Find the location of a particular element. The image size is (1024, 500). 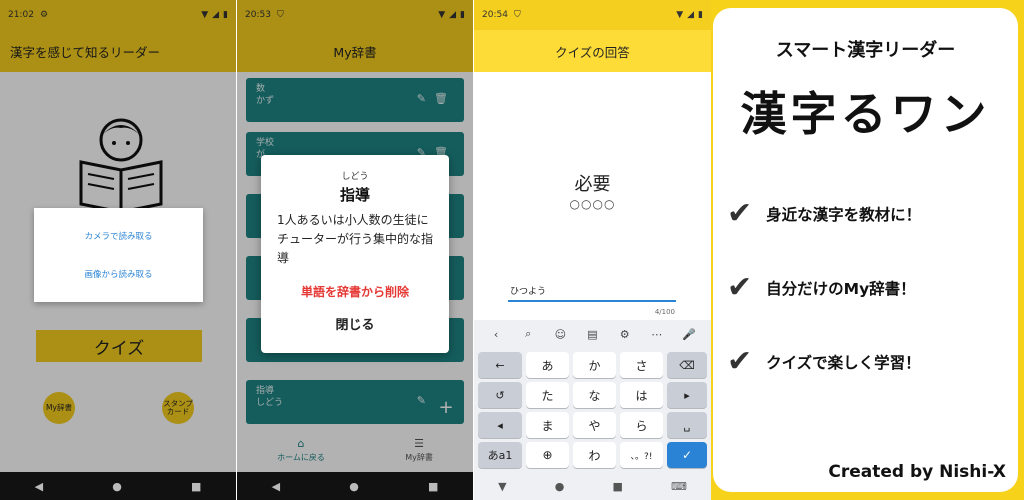

undo-key: ↺ is located at coordinates (500, 395).